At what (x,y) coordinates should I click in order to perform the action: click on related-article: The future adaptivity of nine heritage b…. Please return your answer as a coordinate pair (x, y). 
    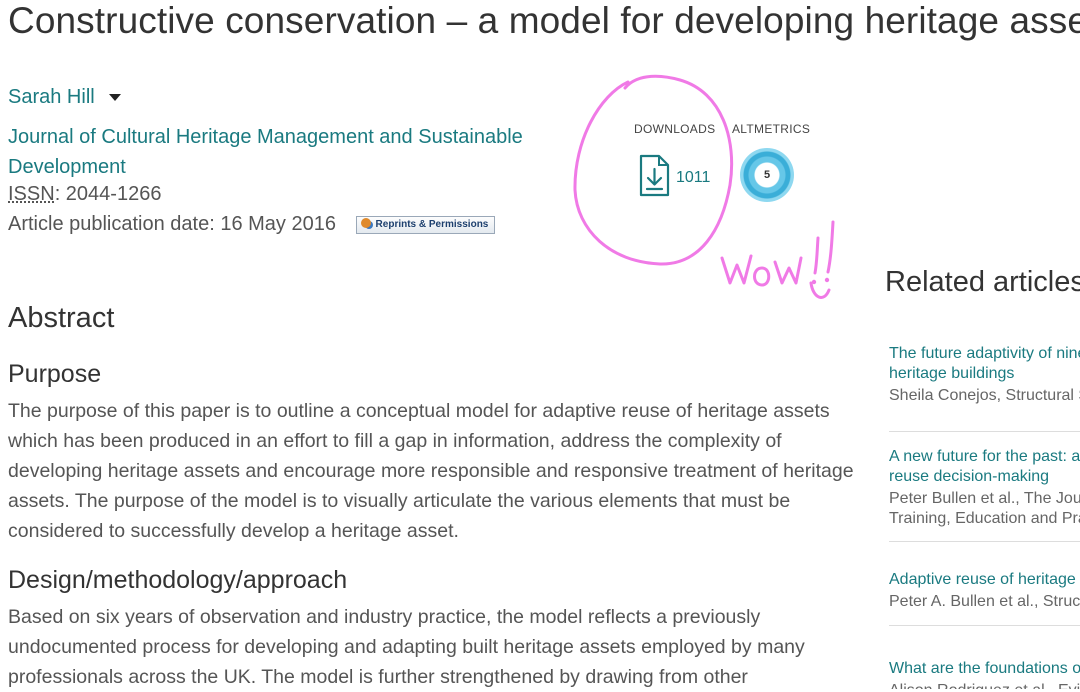
    Looking at the image, I should click on (984, 375).